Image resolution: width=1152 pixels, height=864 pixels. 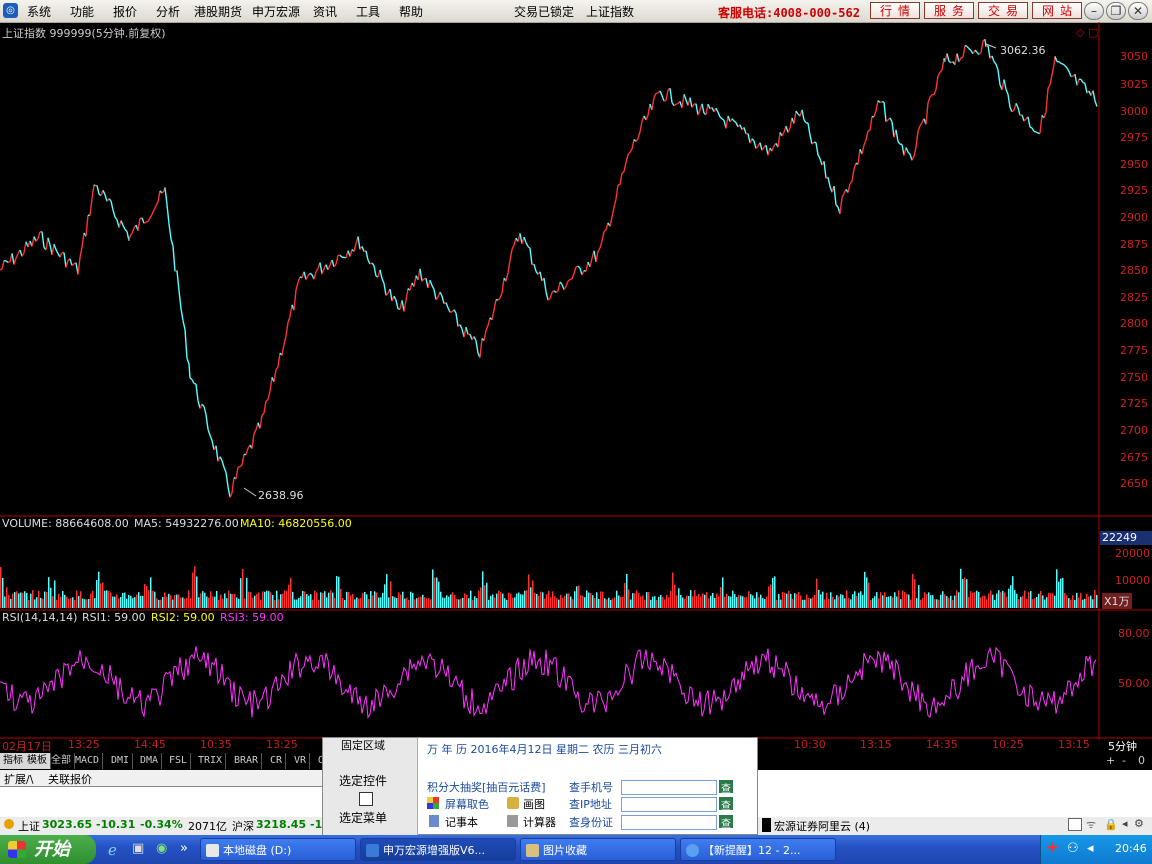 What do you see at coordinates (125, 11) in the screenshot?
I see `menu-quote: 报价` at bounding box center [125, 11].